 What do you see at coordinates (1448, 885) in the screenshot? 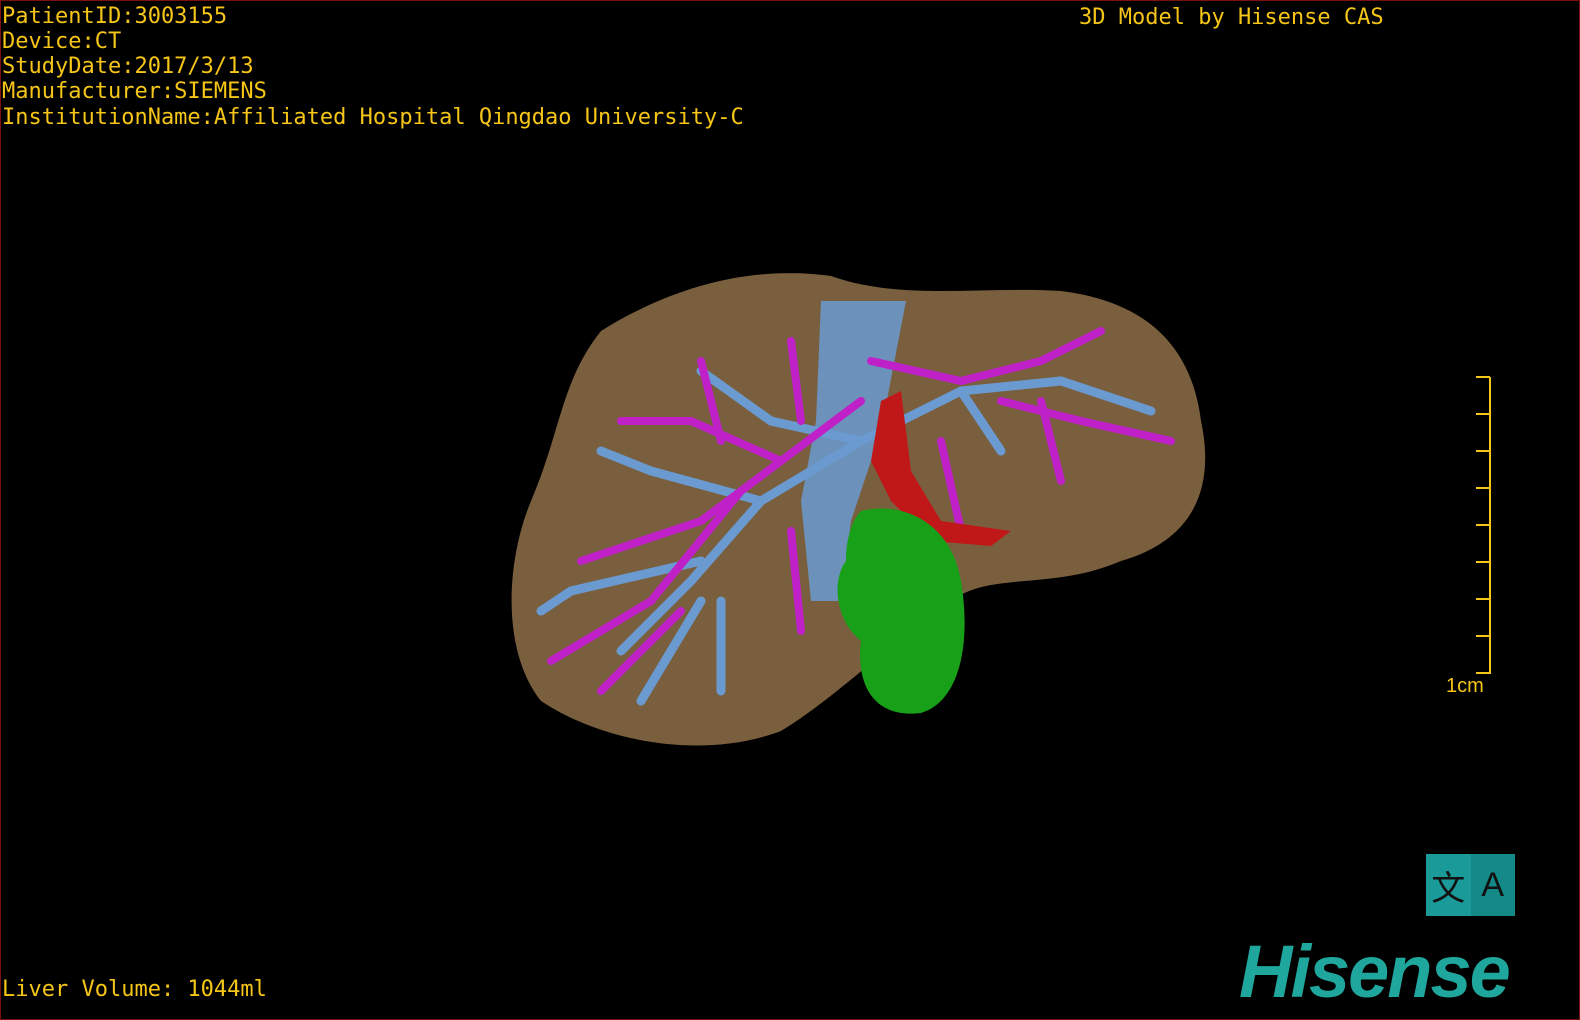
I see `chinese-language-option: 文` at bounding box center [1448, 885].